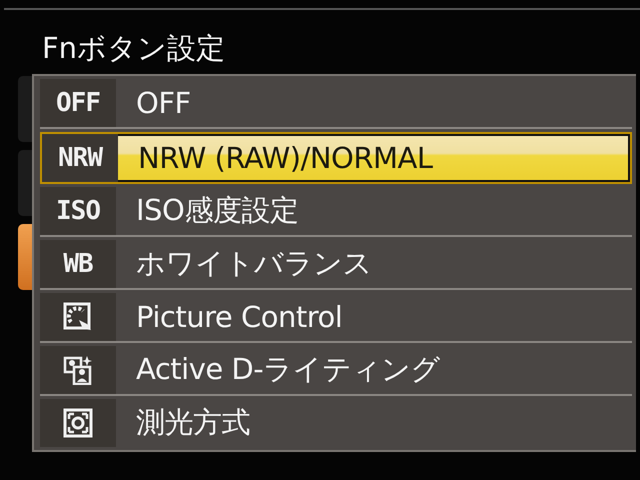 Image resolution: width=640 pixels, height=480 pixels. What do you see at coordinates (285, 158) in the screenshot?
I see `option-label: NRW (RAW)/NORMAL` at bounding box center [285, 158].